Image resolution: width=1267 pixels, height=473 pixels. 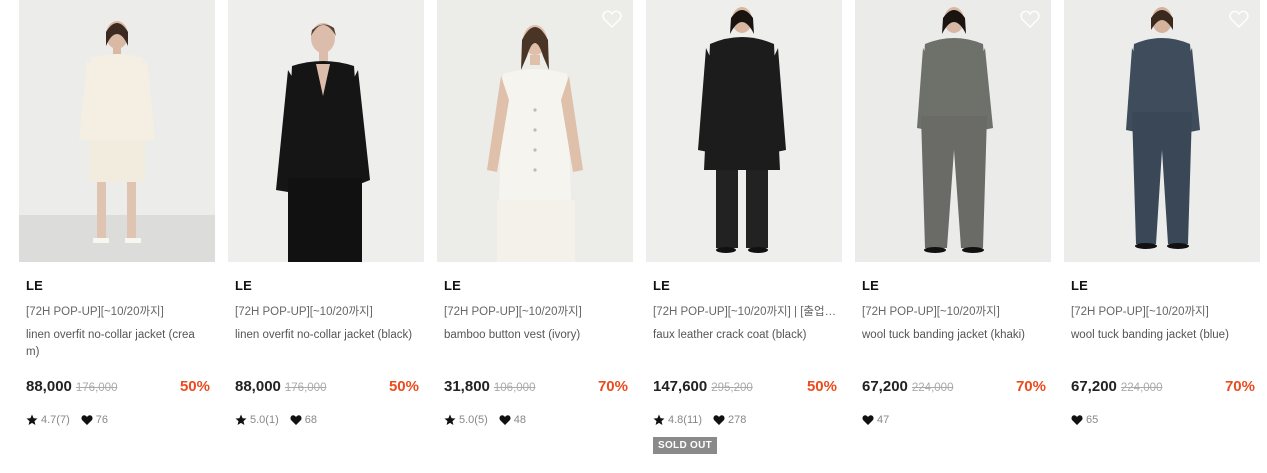 What do you see at coordinates (264, 420) in the screenshot?
I see `rating-value: 5.0(1)` at bounding box center [264, 420].